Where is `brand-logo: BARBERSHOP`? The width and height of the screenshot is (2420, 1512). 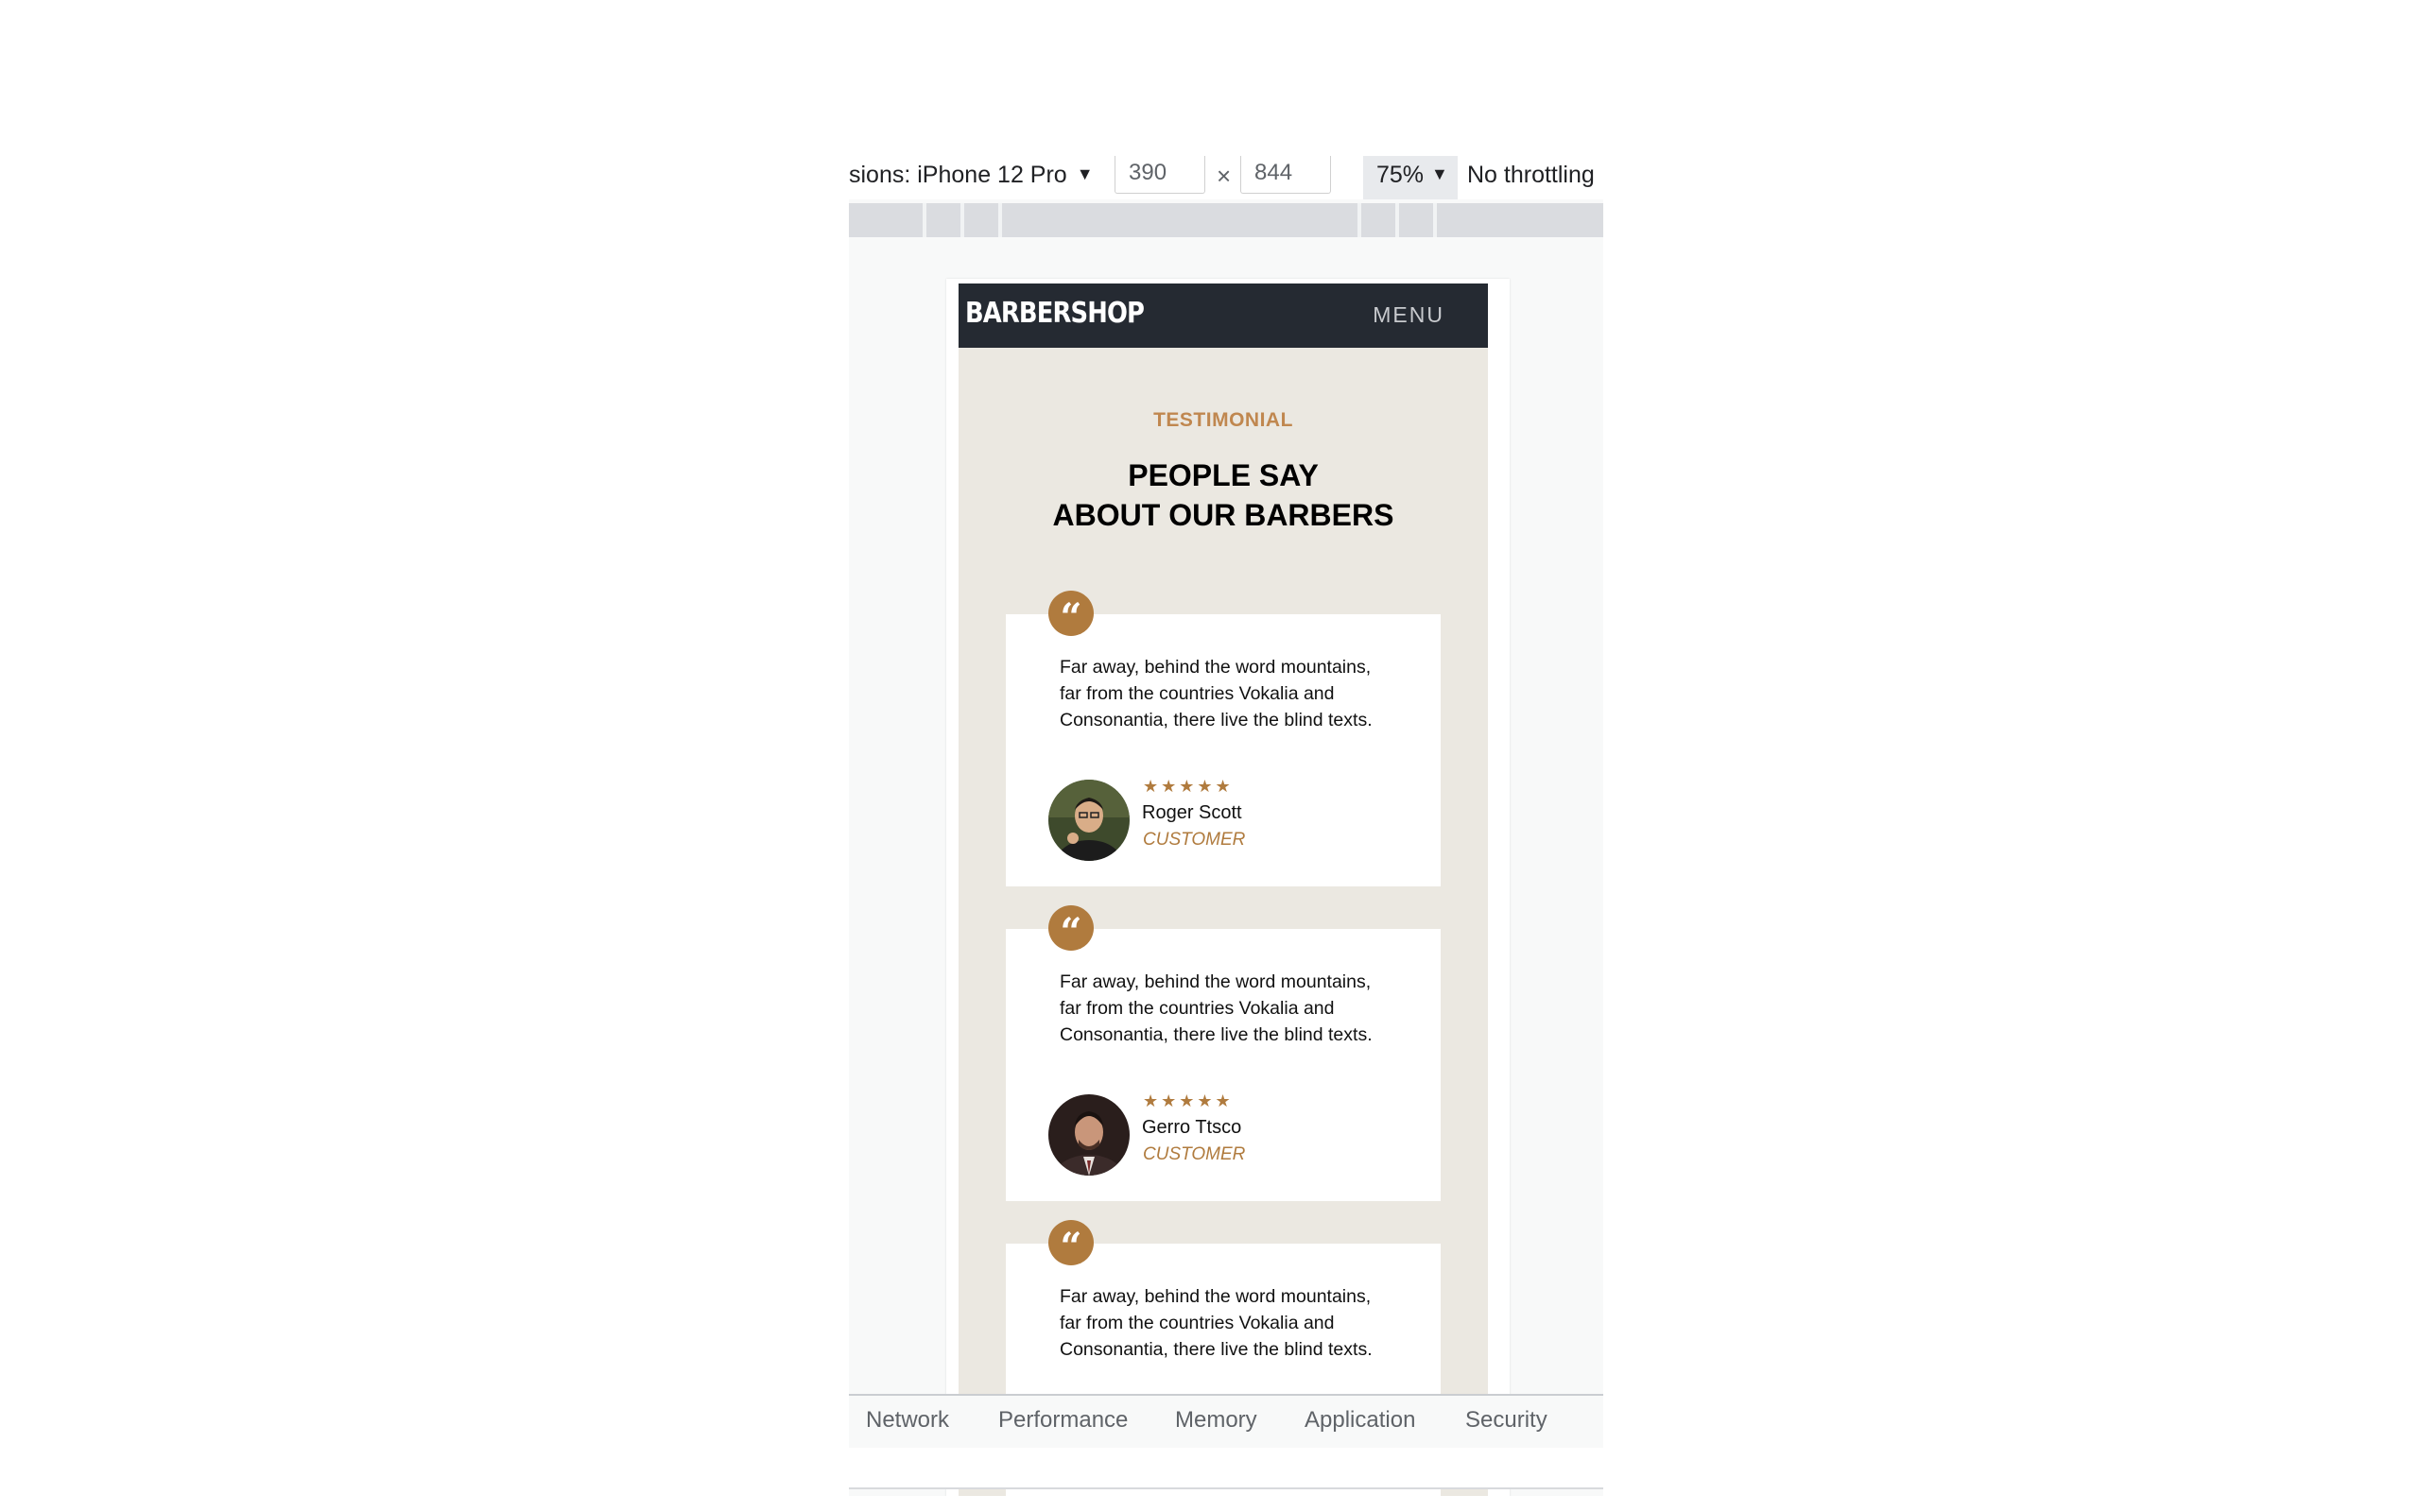 brand-logo: BARBERSHOP is located at coordinates (1055, 313).